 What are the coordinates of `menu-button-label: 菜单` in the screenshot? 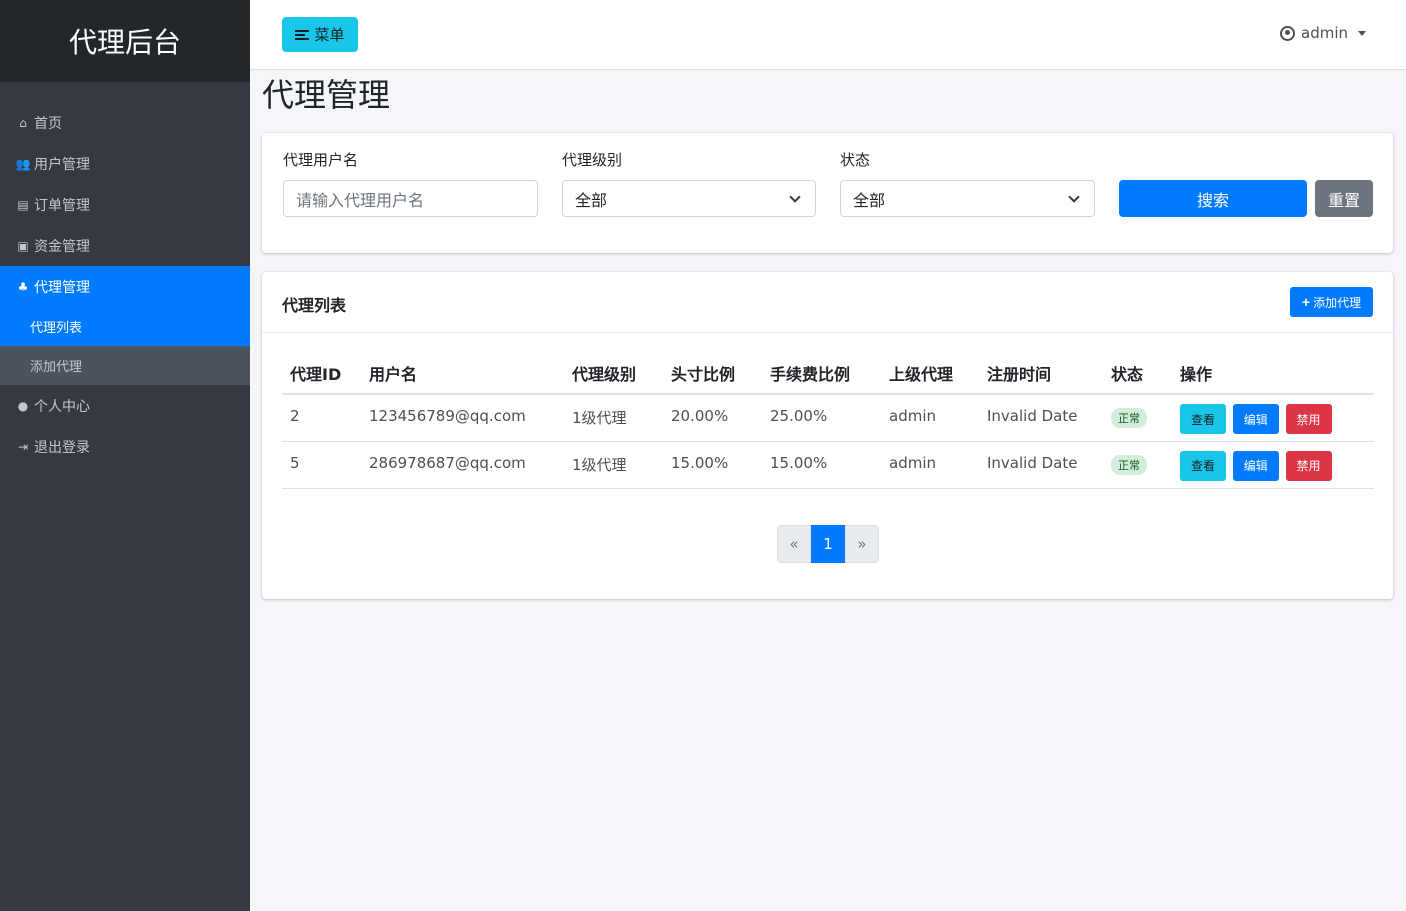 It's located at (329, 35).